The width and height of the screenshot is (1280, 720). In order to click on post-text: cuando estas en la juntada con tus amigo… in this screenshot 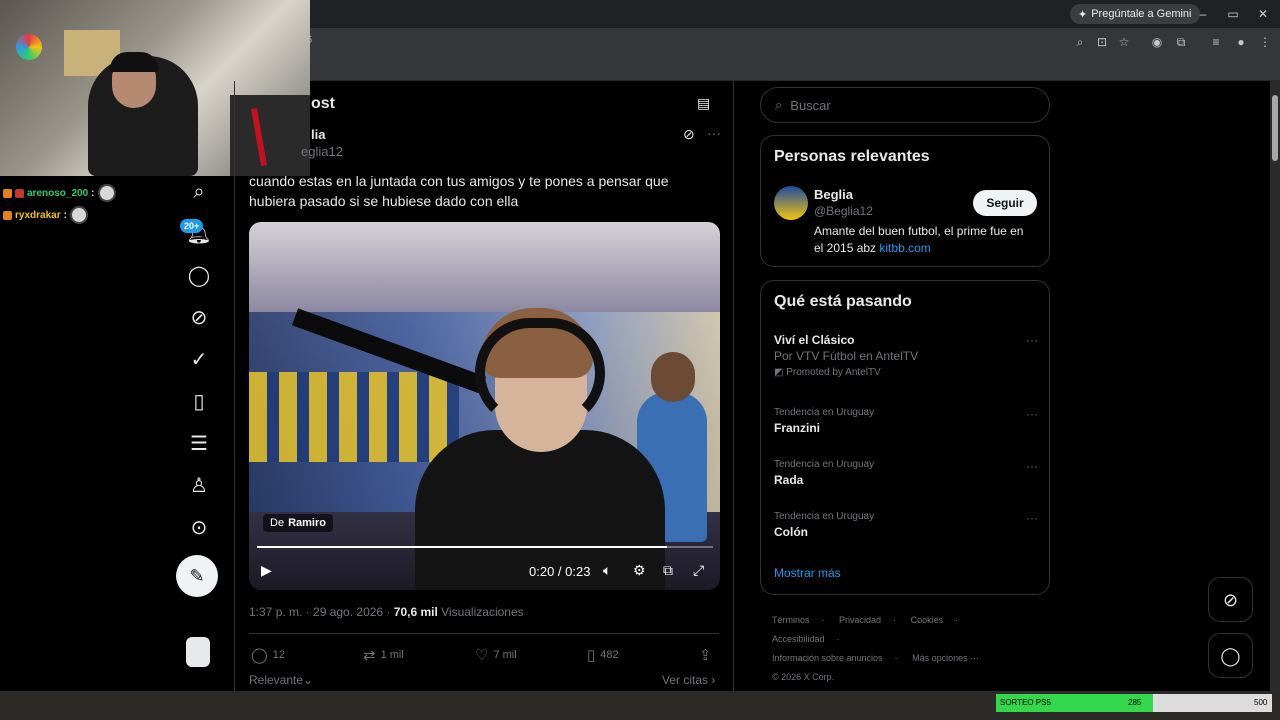, I will do `click(459, 191)`.